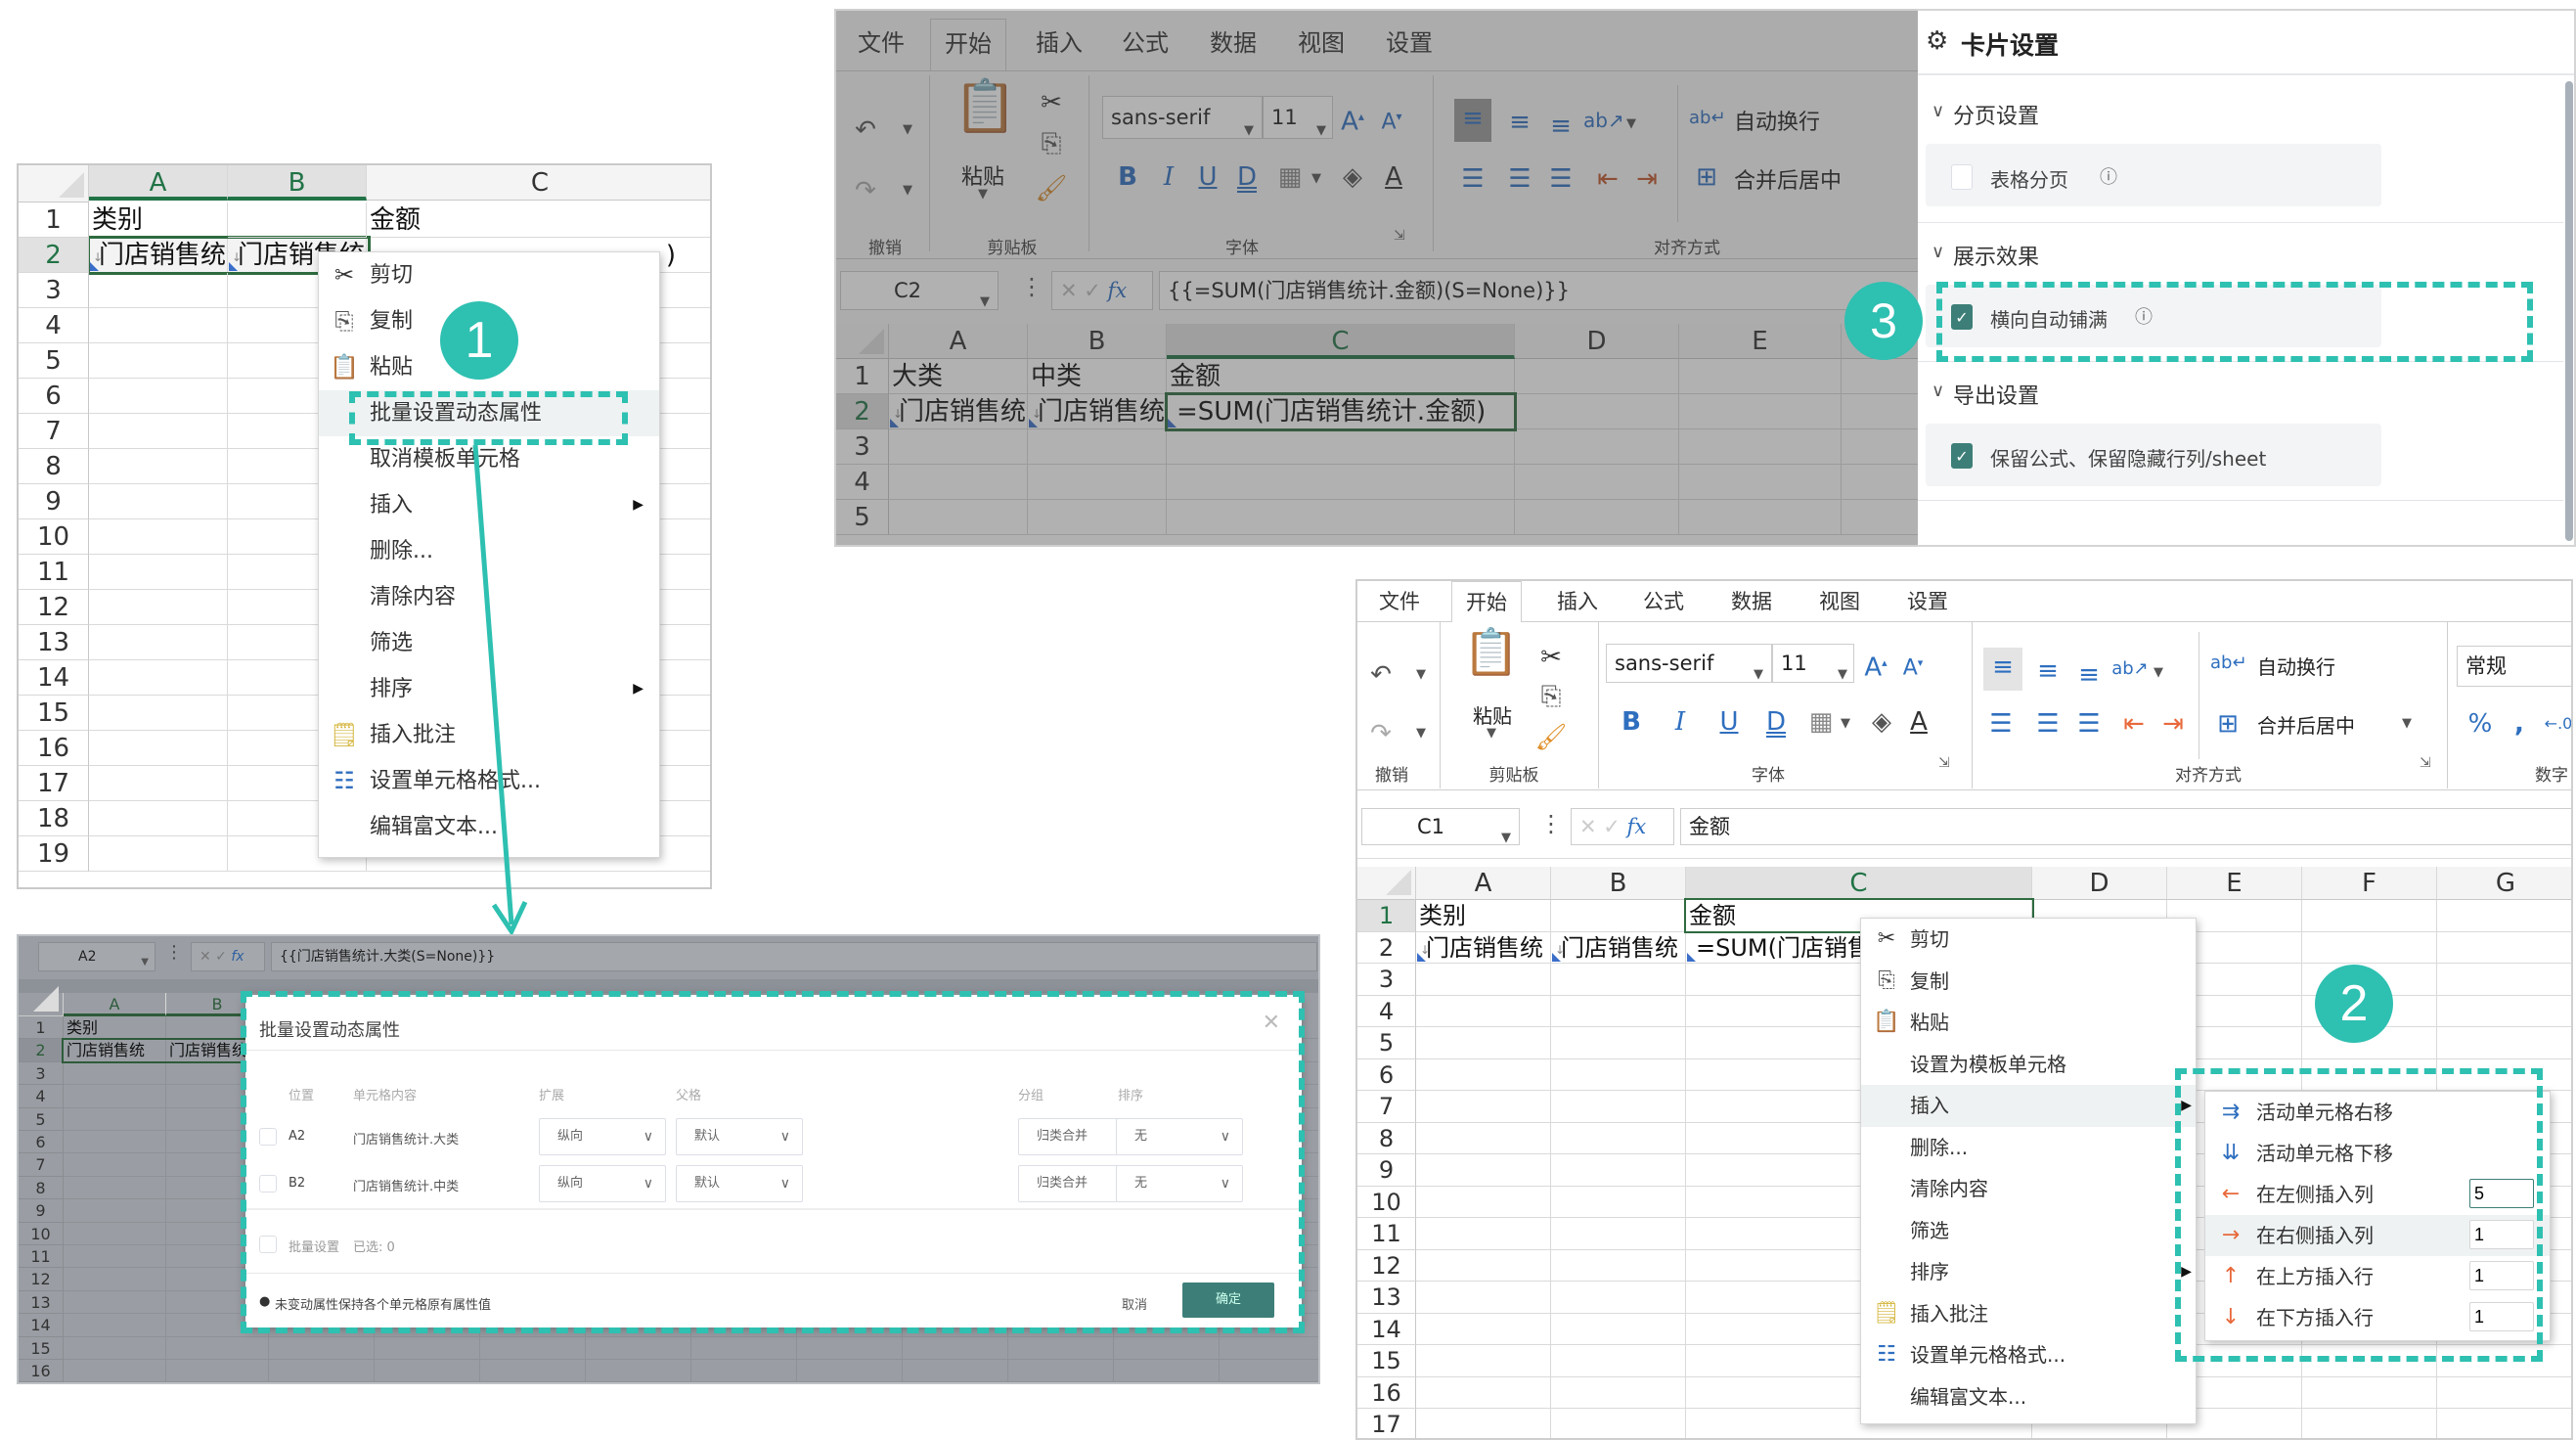  Describe the element at coordinates (862, 482) in the screenshot. I see `row-header-4: 4` at that location.